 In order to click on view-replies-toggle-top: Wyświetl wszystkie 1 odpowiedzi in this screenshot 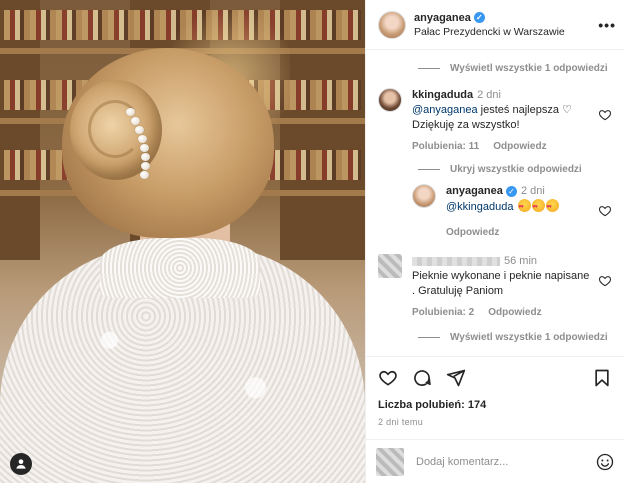, I will do `click(495, 68)`.